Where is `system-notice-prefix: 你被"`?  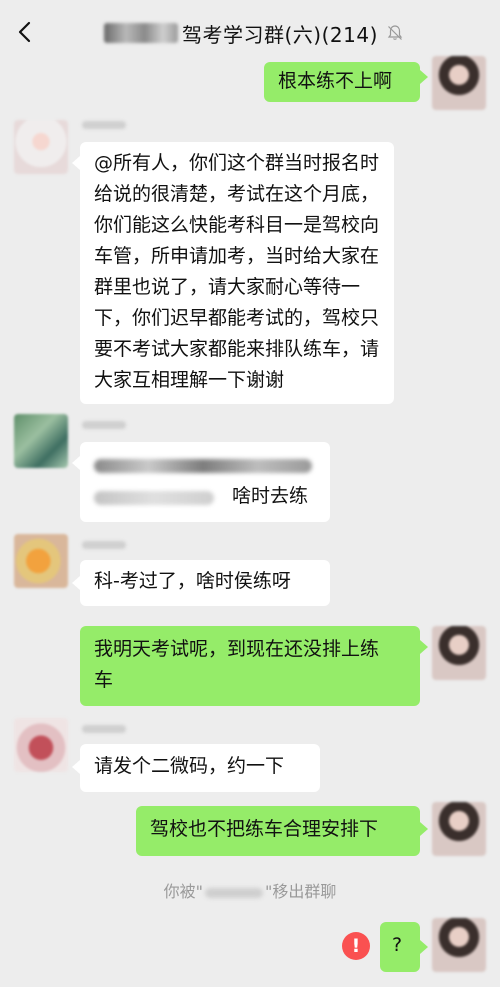 system-notice-prefix: 你被" is located at coordinates (183, 891).